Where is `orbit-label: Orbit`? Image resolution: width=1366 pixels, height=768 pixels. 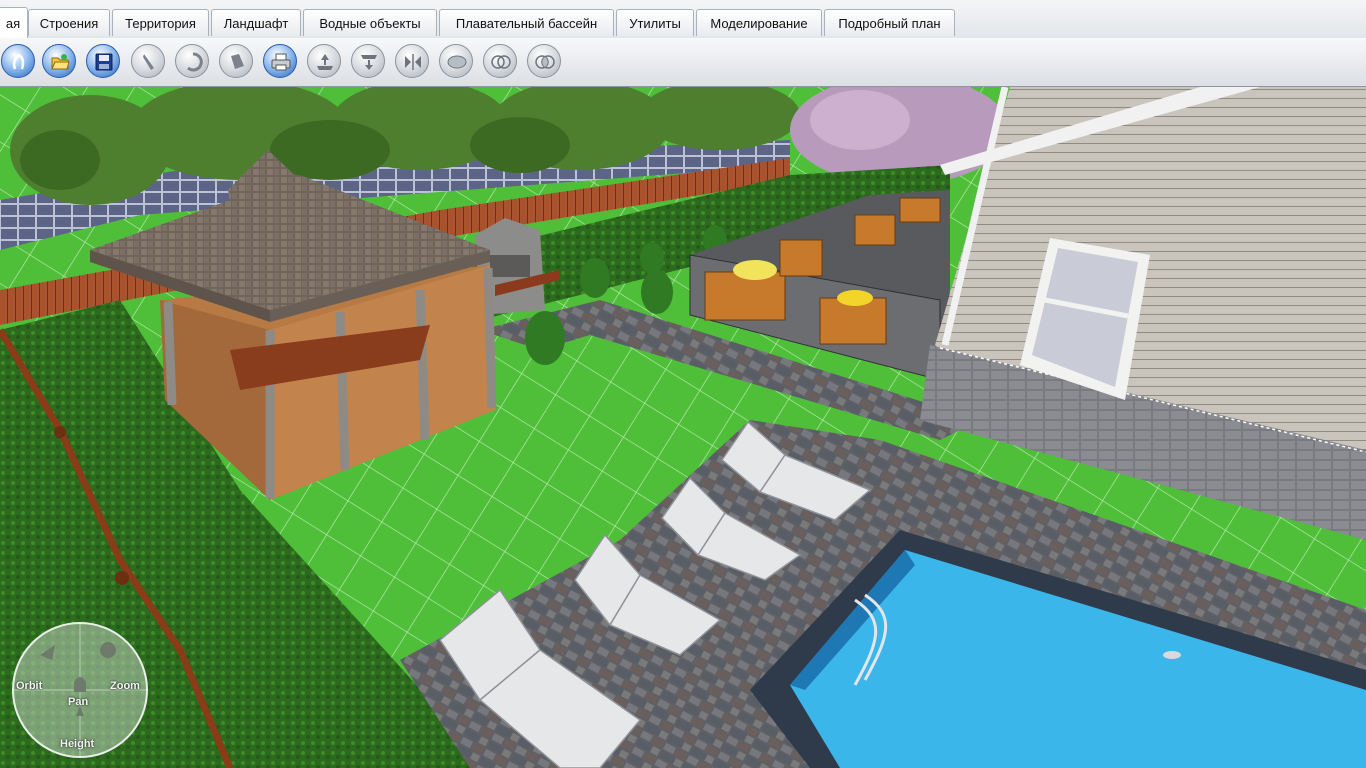
orbit-label: Orbit is located at coordinates (29, 686).